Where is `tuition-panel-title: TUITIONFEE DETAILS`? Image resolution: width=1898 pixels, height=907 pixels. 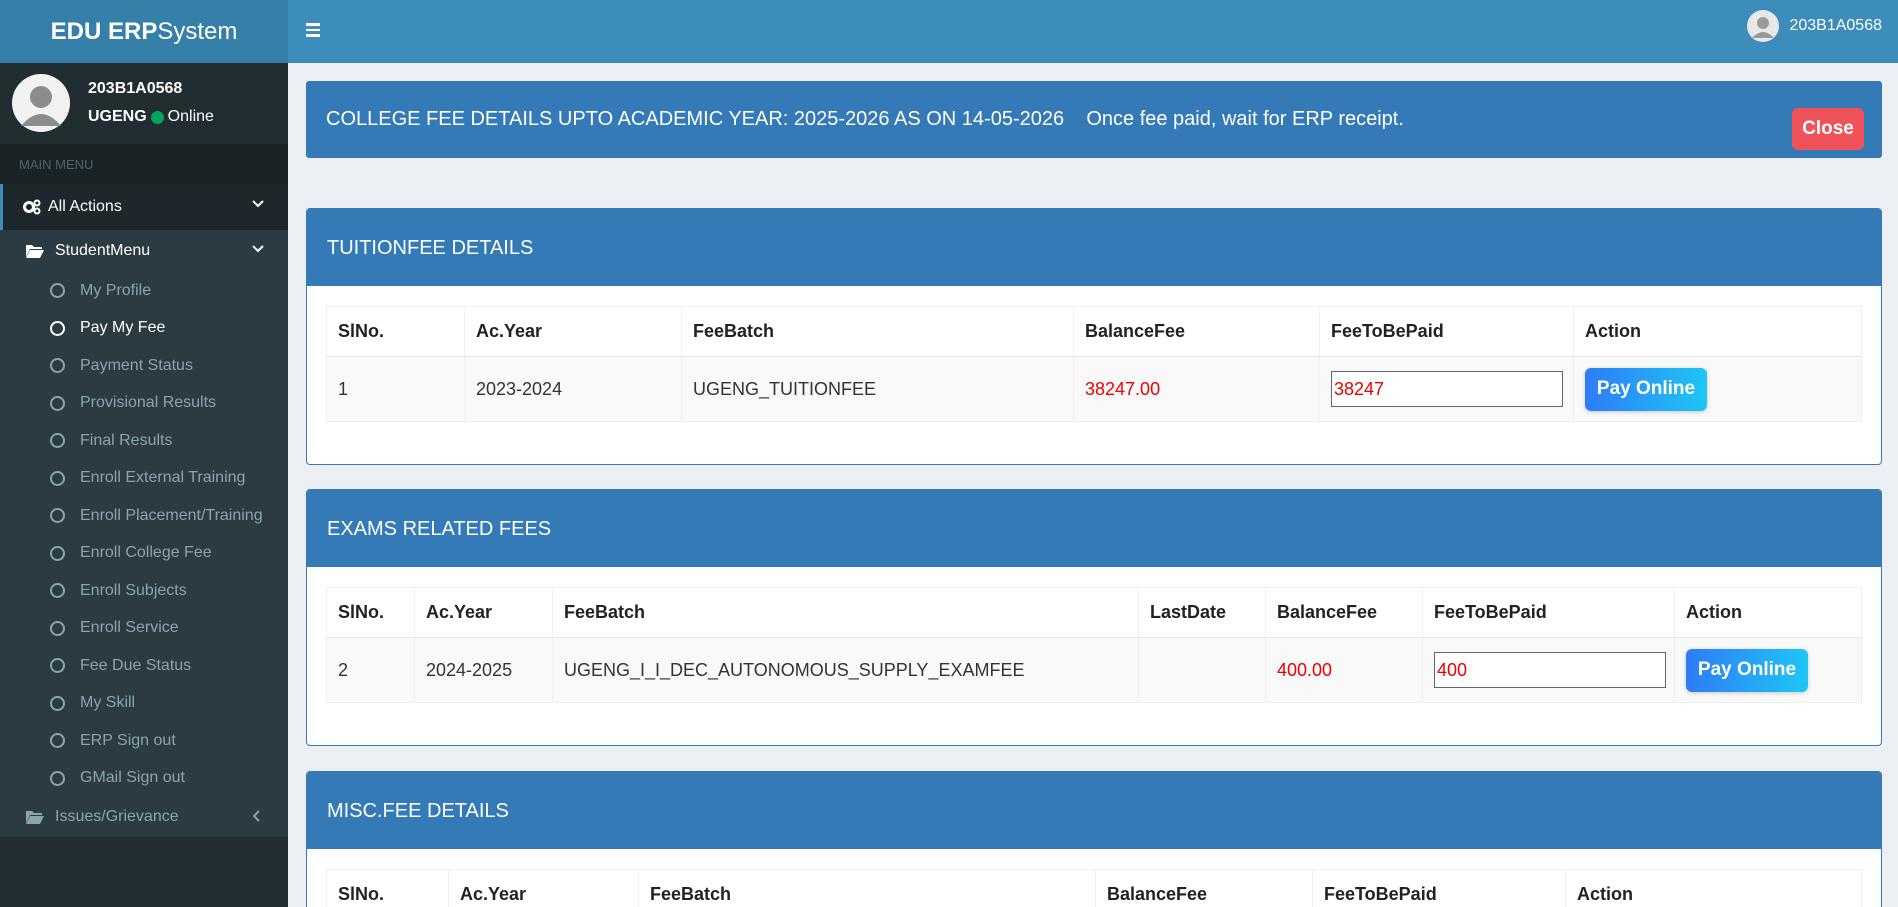 tuition-panel-title: TUITIONFEE DETAILS is located at coordinates (1094, 247).